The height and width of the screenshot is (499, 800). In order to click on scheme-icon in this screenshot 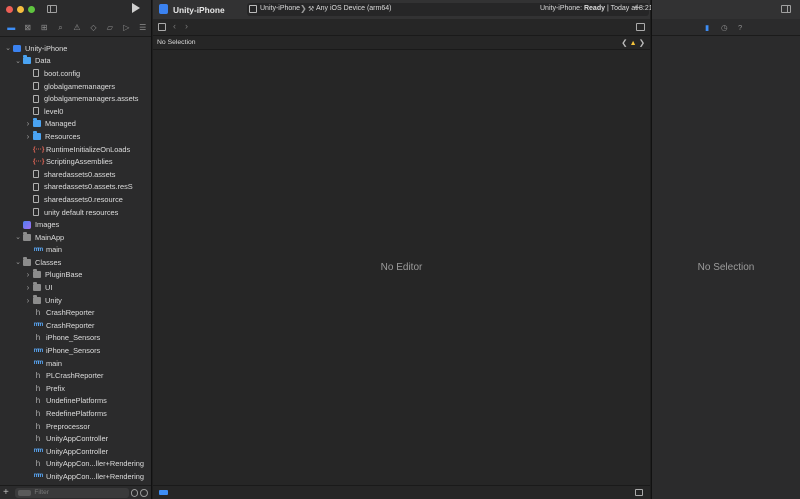, I will do `click(253, 9)`.